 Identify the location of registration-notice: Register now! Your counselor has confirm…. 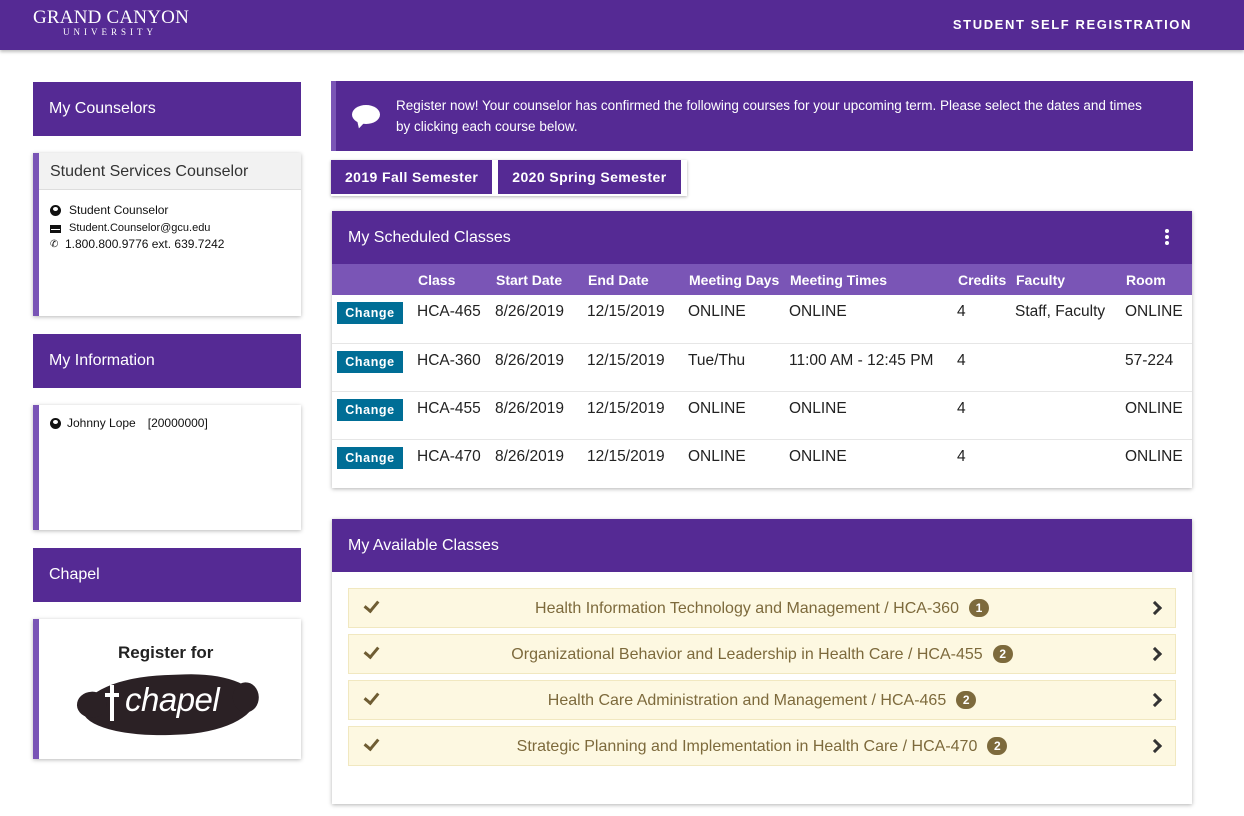
(762, 116).